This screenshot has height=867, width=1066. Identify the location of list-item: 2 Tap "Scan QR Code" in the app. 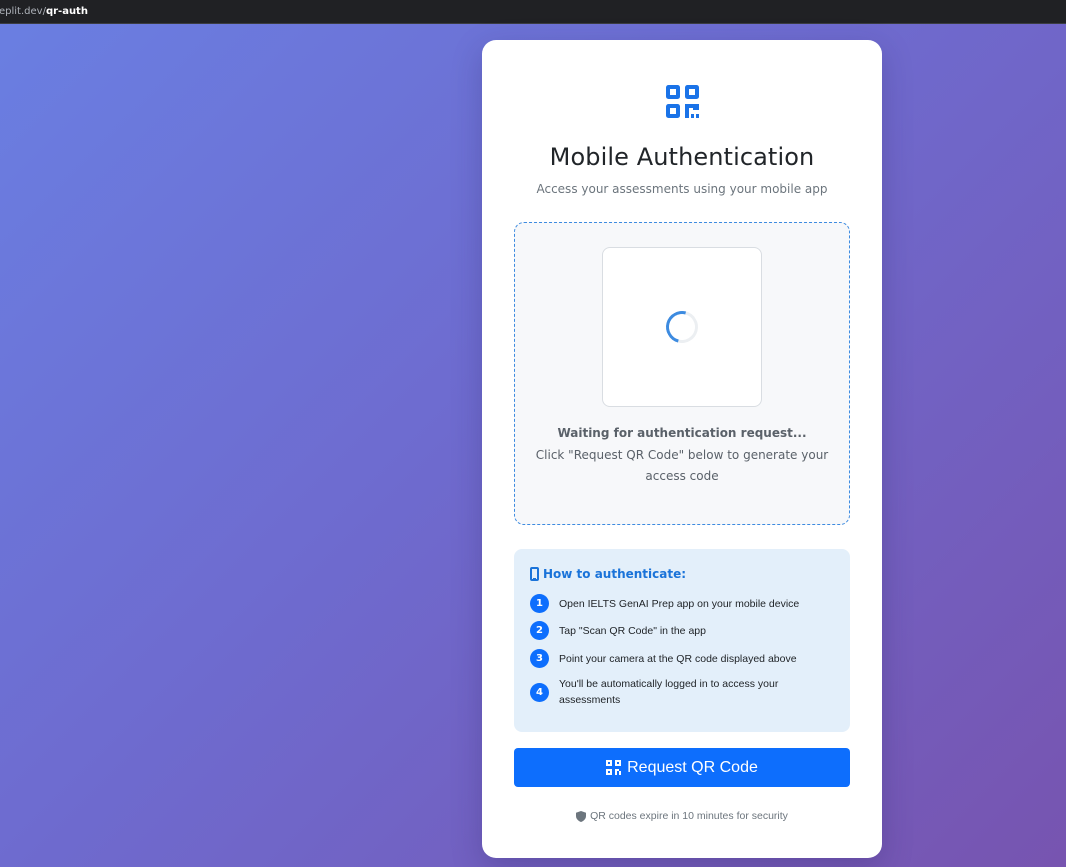
(680, 630).